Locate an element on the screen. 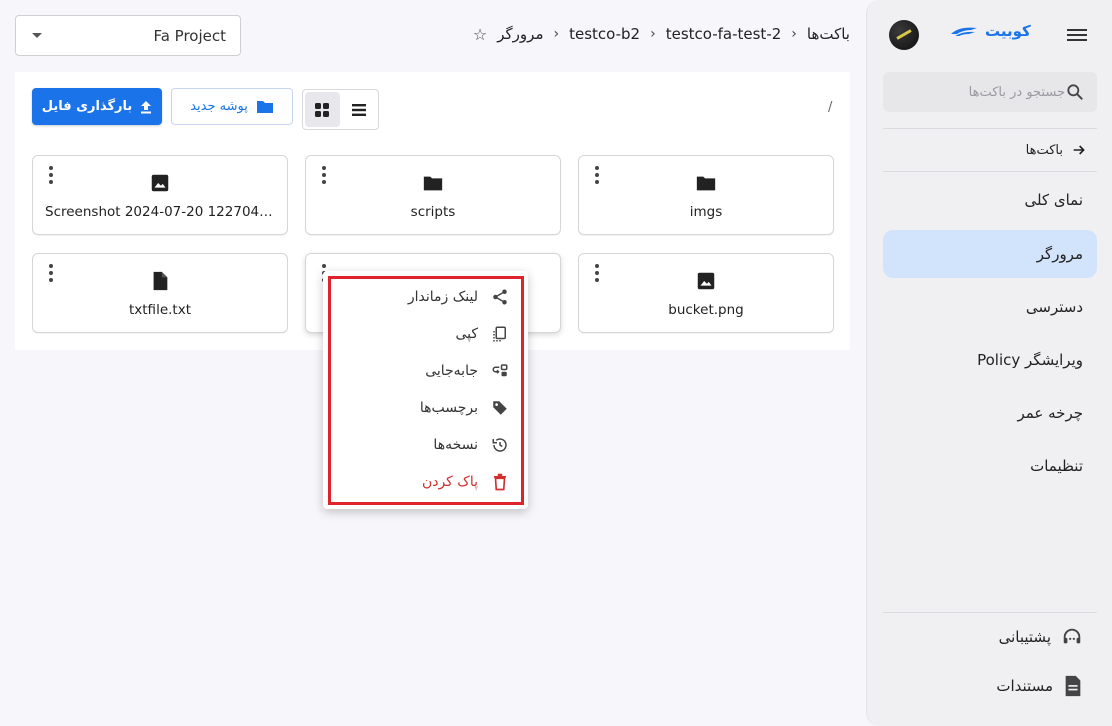 This screenshot has height=726, width=1112. current-path: / is located at coordinates (830, 107).